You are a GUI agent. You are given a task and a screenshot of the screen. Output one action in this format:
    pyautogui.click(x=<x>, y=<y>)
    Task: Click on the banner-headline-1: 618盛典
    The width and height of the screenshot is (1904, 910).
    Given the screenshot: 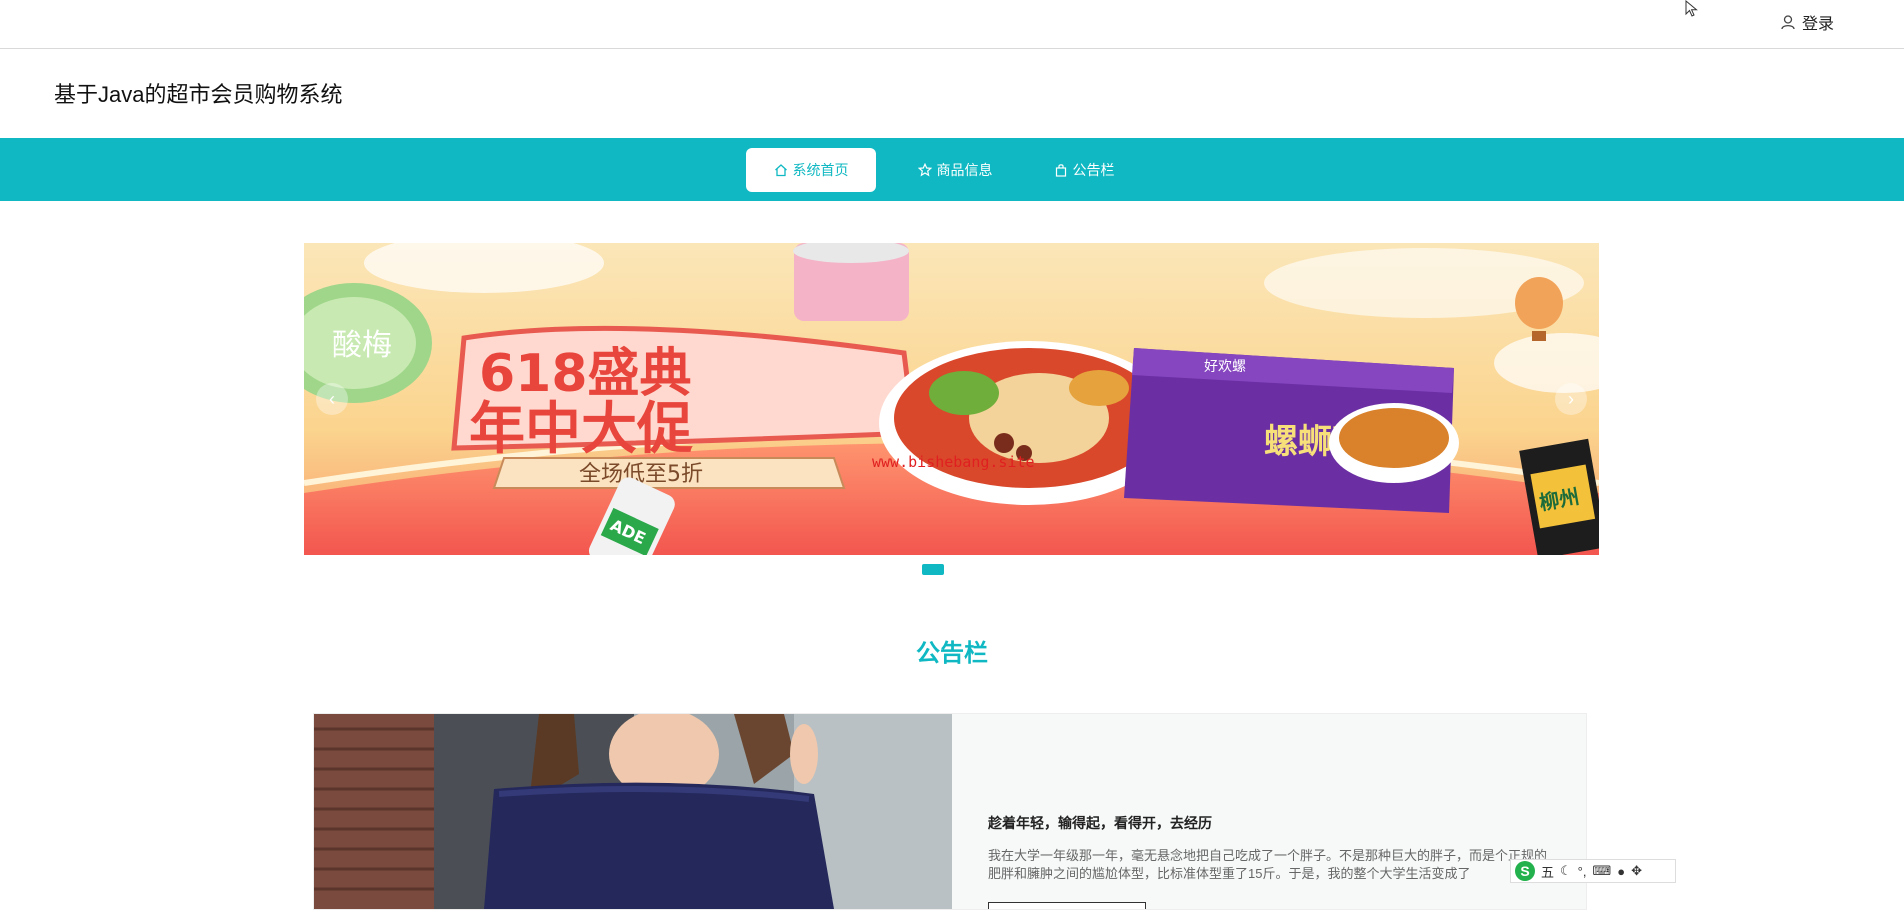 What is the action you would take?
    pyautogui.click(x=585, y=374)
    